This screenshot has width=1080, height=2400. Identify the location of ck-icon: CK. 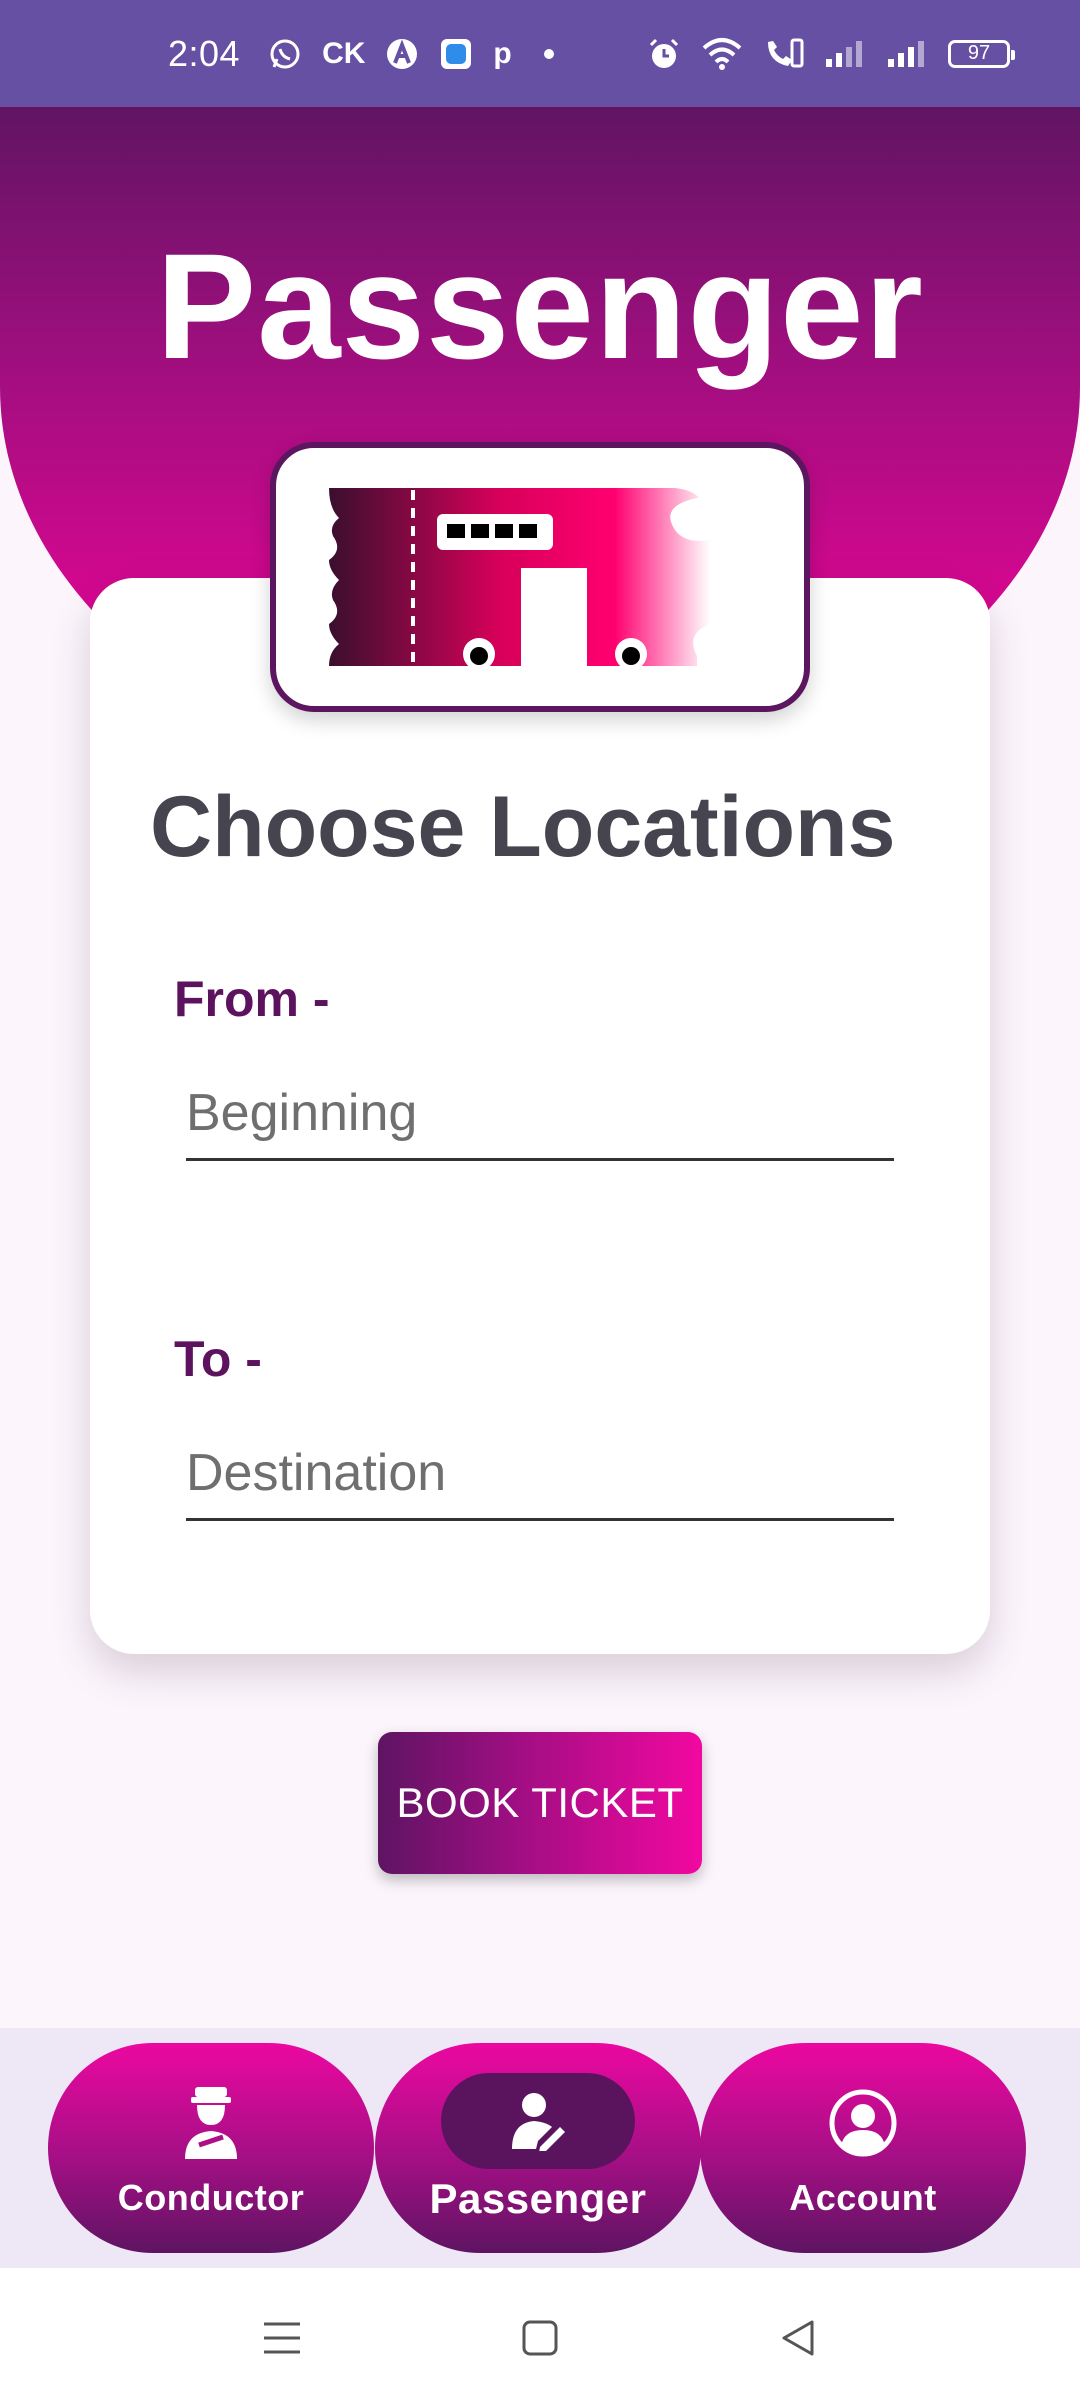
(344, 53).